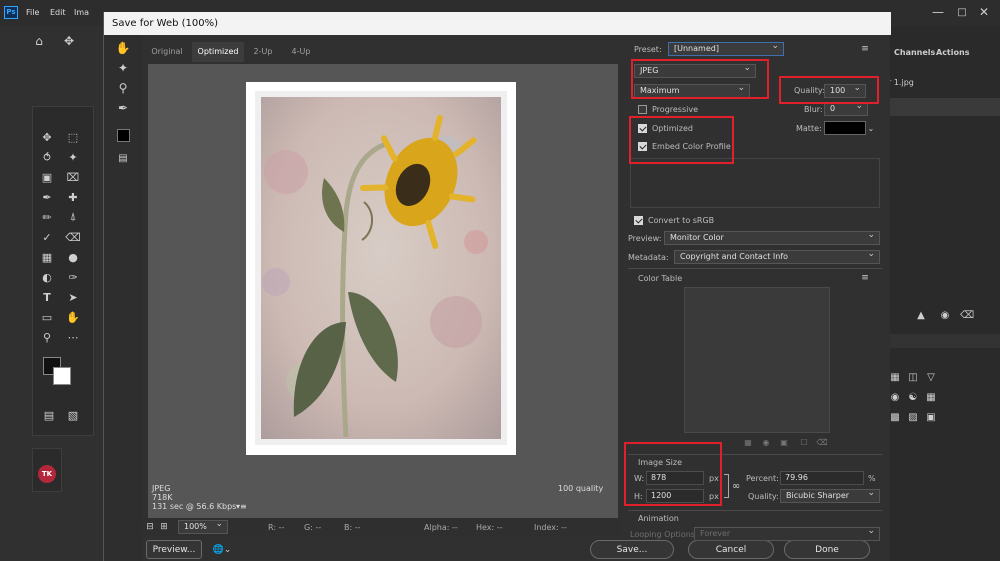 The image size is (1000, 561). I want to click on more-tools-icon: ⋯, so click(73, 337).